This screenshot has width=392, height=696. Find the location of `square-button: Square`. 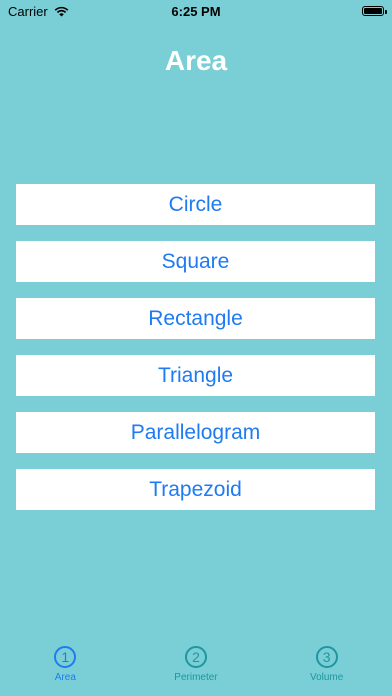

square-button: Square is located at coordinates (195, 261).